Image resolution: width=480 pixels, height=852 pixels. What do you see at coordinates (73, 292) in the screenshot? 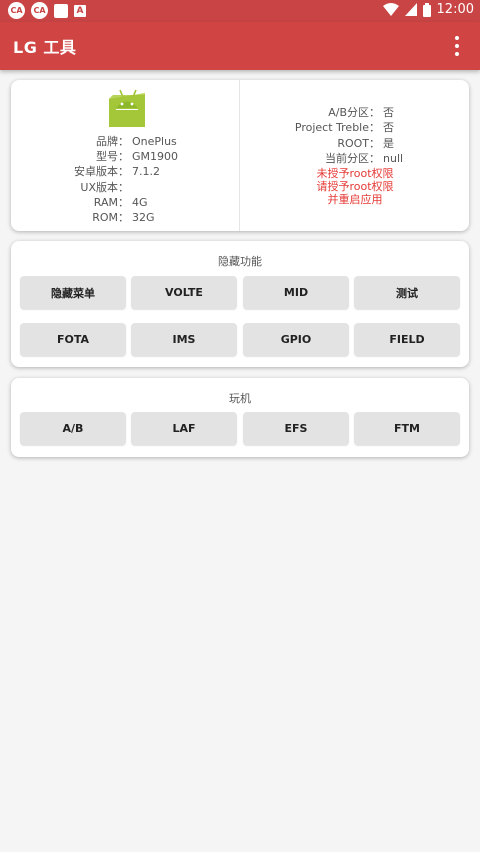
I see `hidden-menu-button: 隐藏菜单` at bounding box center [73, 292].